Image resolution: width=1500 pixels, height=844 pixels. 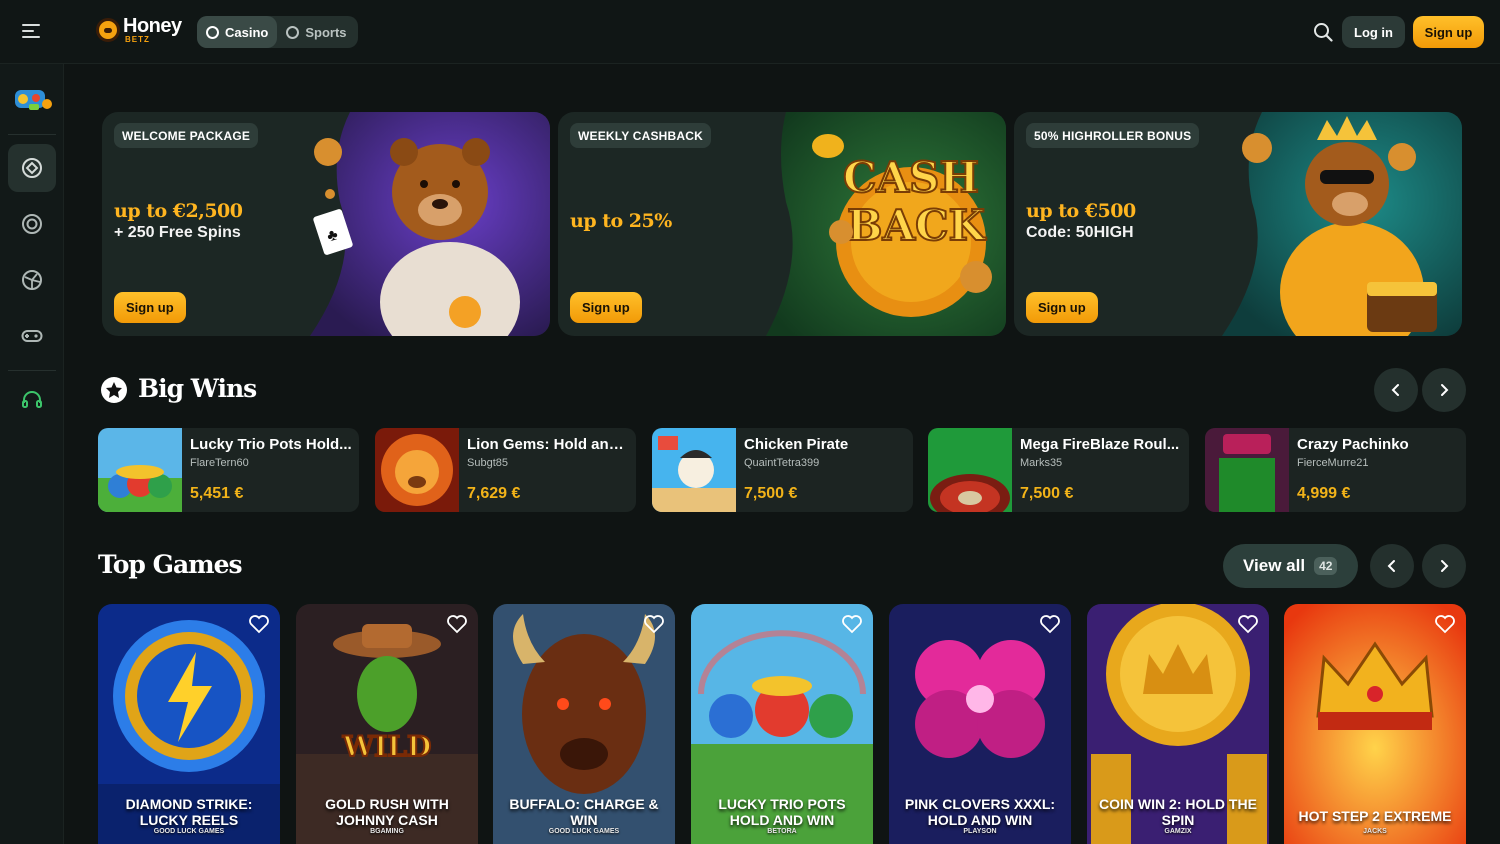 What do you see at coordinates (1353, 444) in the screenshot?
I see `big-win-game: Crazy Pachinko` at bounding box center [1353, 444].